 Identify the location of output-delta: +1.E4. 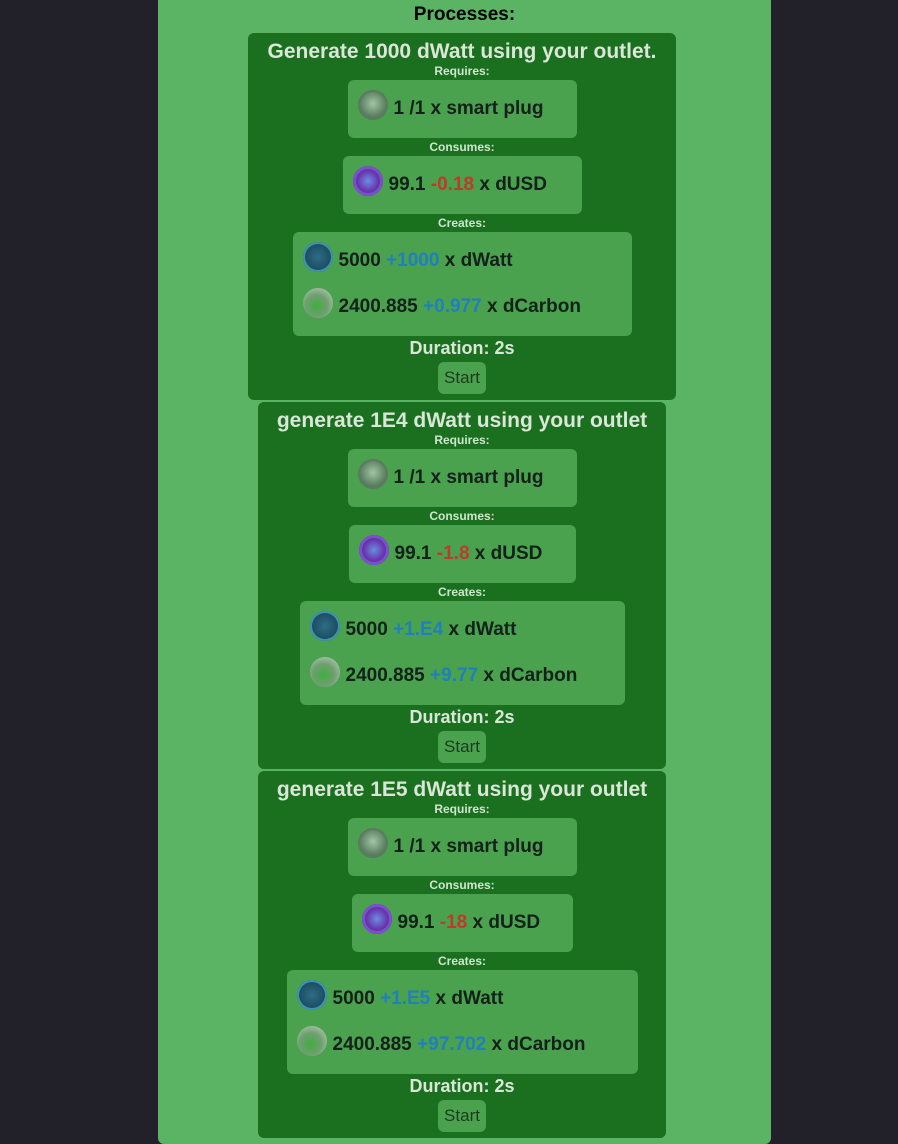
(418, 629).